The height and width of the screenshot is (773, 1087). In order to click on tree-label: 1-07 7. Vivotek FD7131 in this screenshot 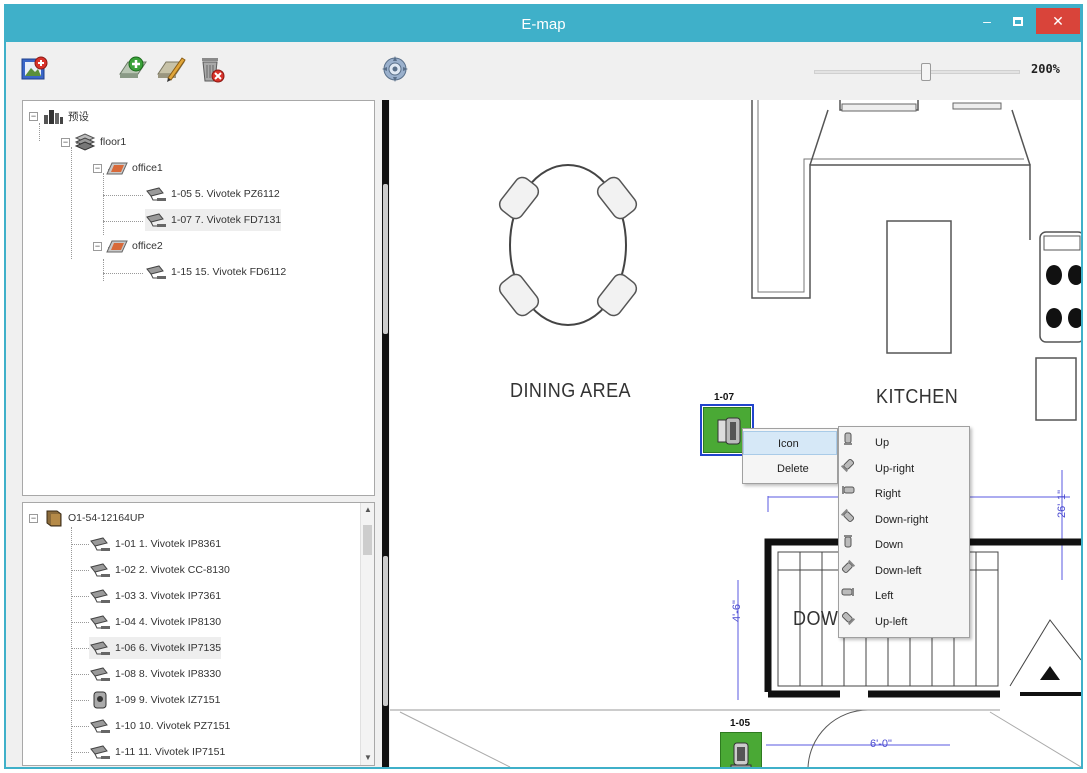, I will do `click(226, 220)`.